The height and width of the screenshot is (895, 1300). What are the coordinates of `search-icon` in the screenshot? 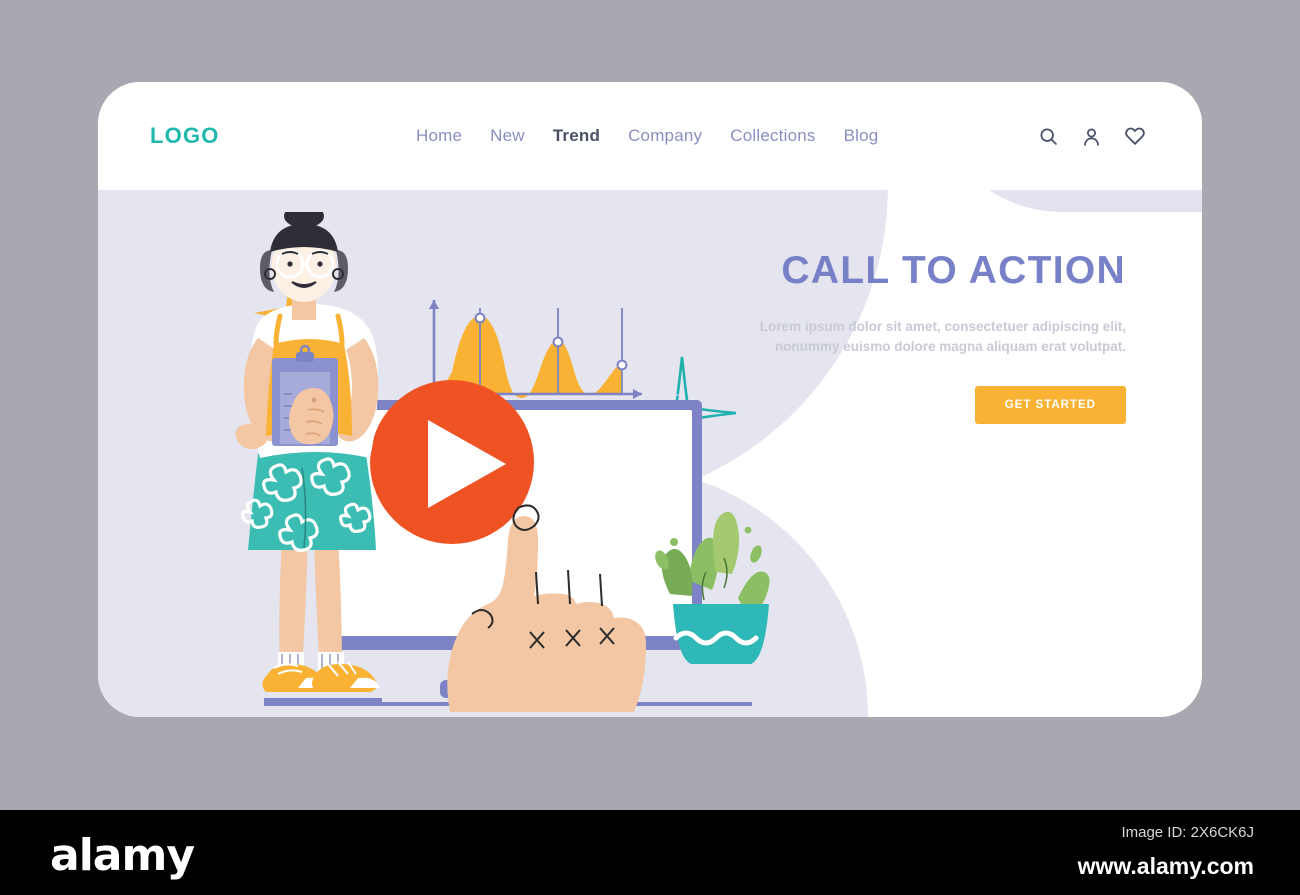 It's located at (1048, 136).